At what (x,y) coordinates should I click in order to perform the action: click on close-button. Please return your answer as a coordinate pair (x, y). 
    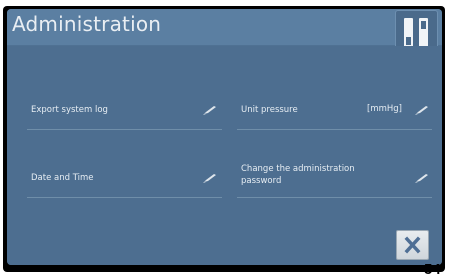
    Looking at the image, I should click on (412, 245).